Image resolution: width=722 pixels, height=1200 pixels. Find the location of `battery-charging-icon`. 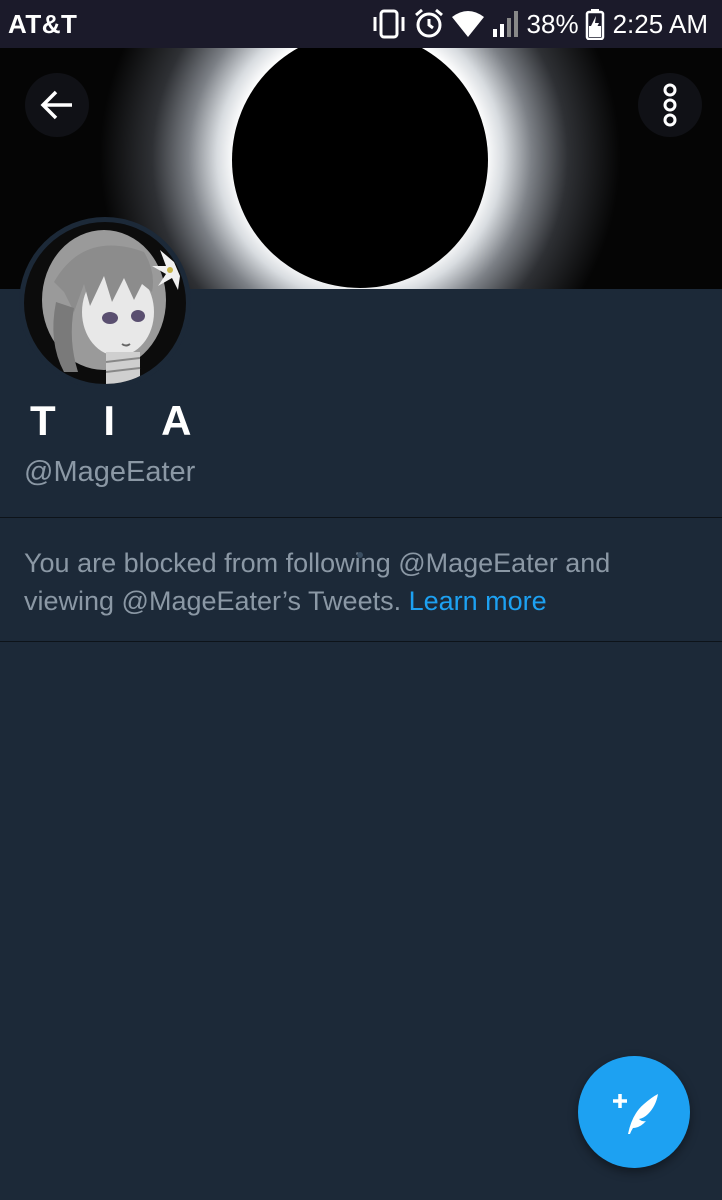

battery-charging-icon is located at coordinates (595, 24).